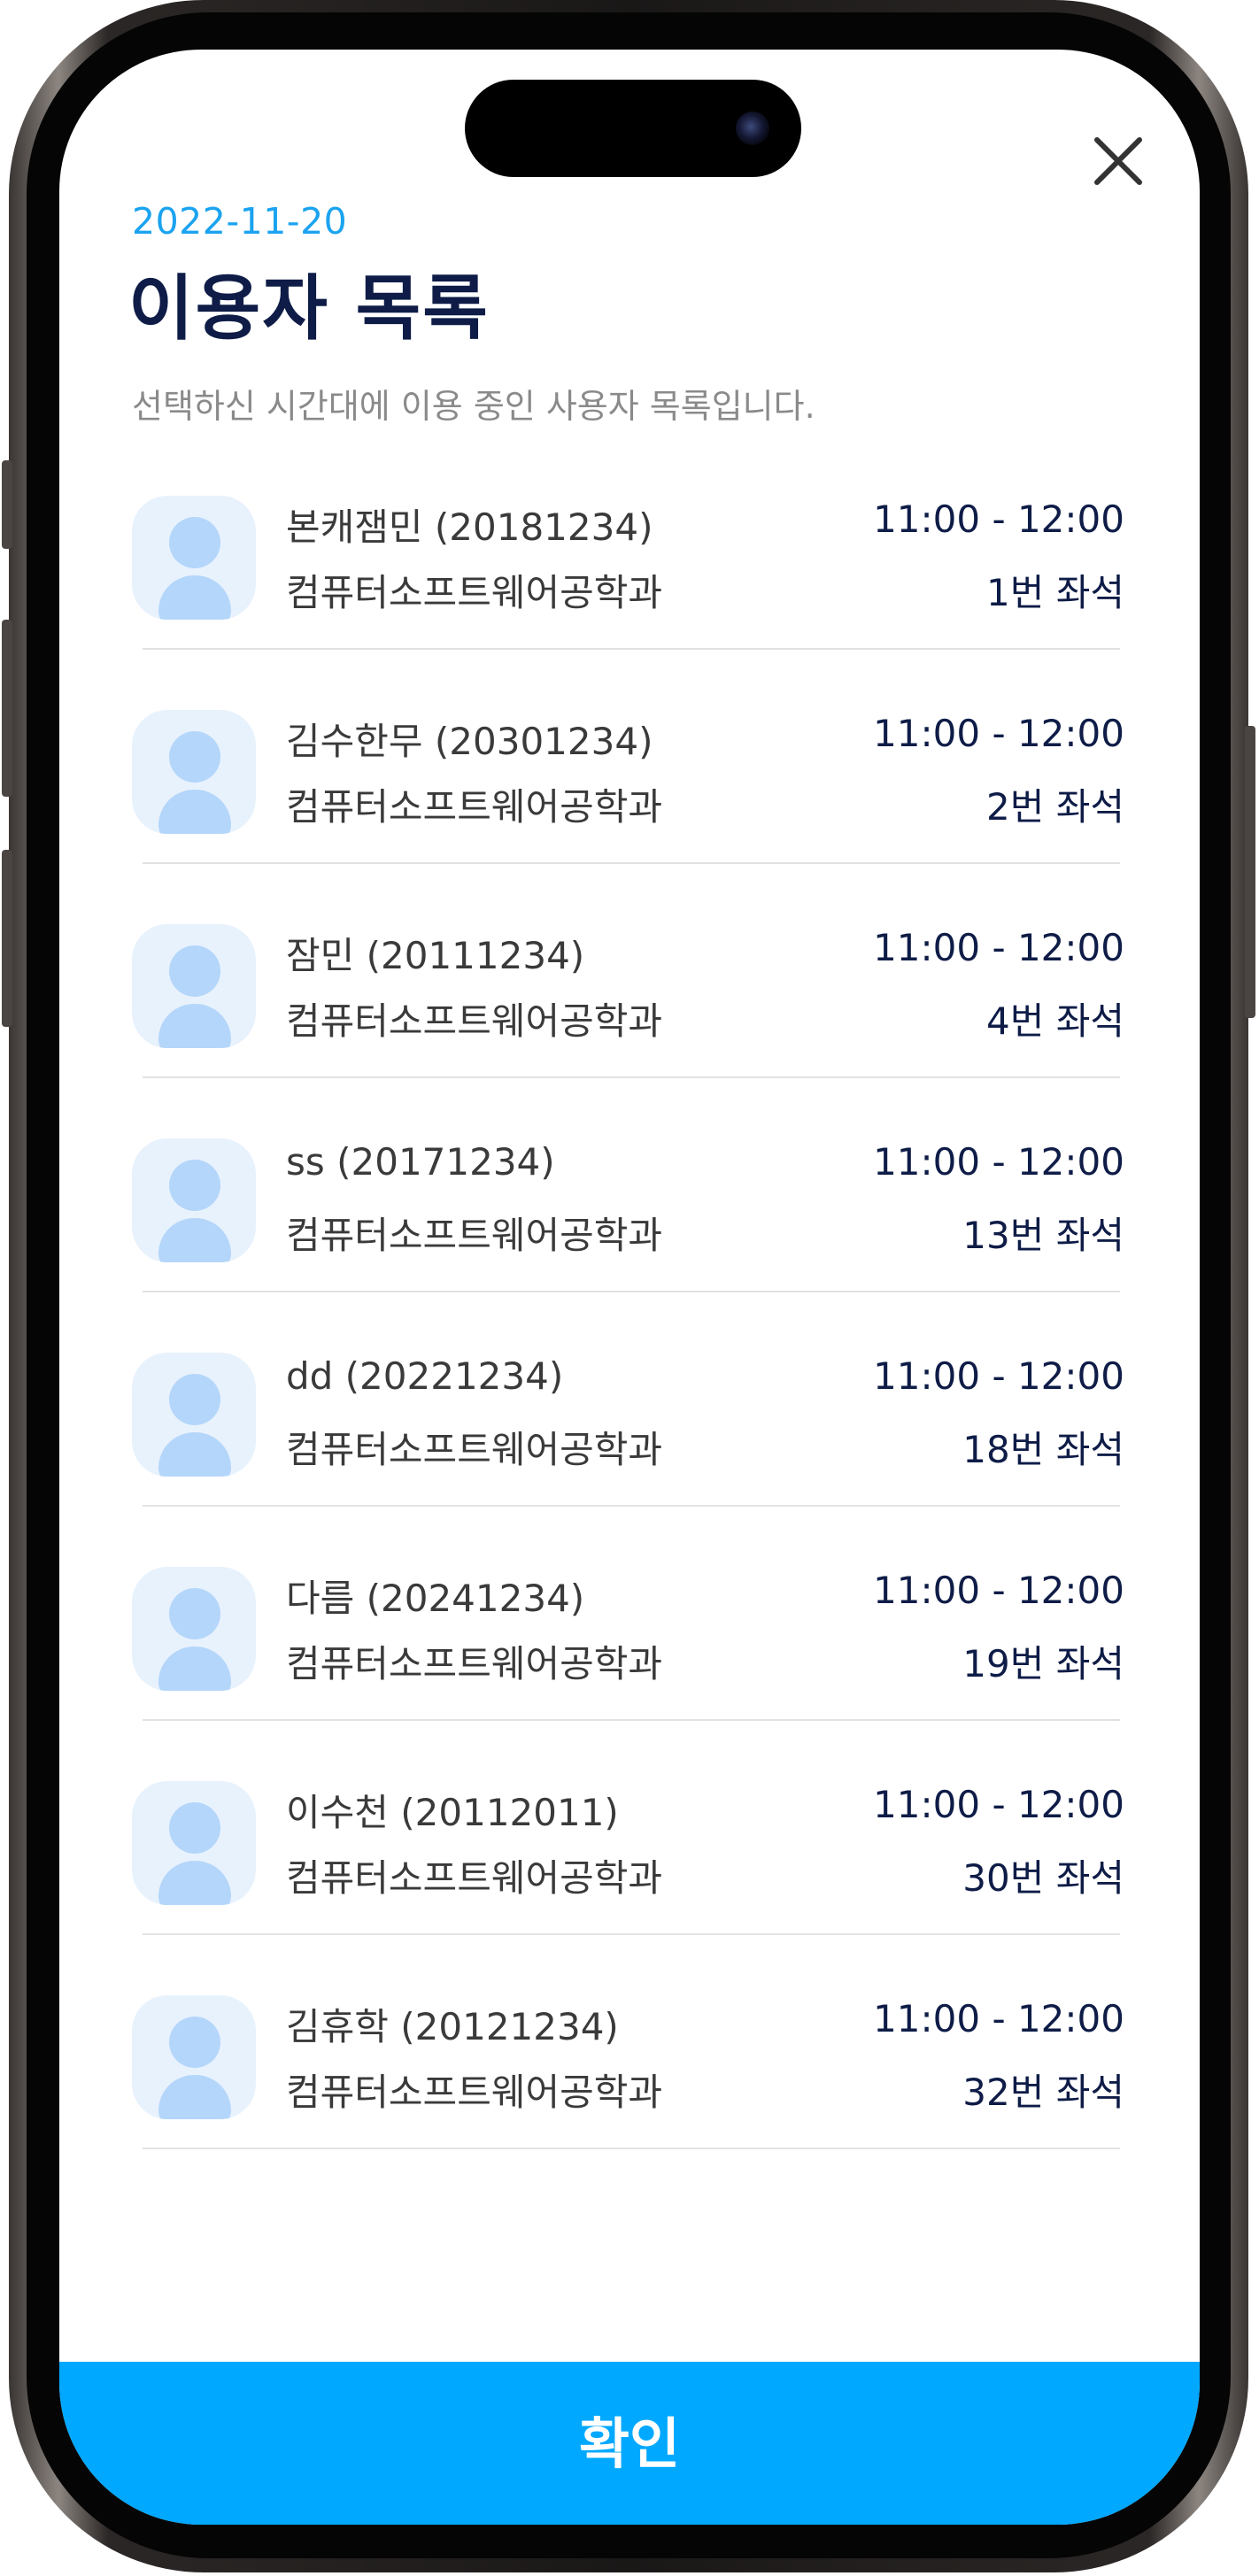  What do you see at coordinates (240, 221) in the screenshot?
I see `selected-date: 2022-11-20` at bounding box center [240, 221].